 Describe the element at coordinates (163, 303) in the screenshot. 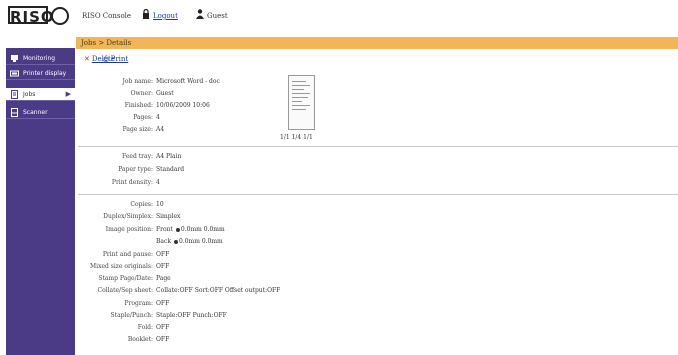

I see `program-value: OFF` at that location.